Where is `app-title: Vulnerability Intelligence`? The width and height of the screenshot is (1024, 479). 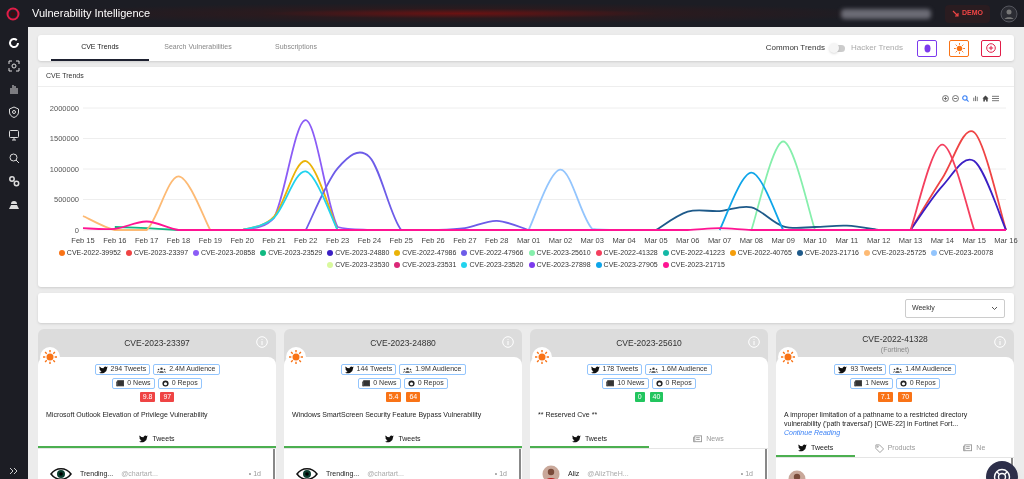 app-title: Vulnerability Intelligence is located at coordinates (91, 14).